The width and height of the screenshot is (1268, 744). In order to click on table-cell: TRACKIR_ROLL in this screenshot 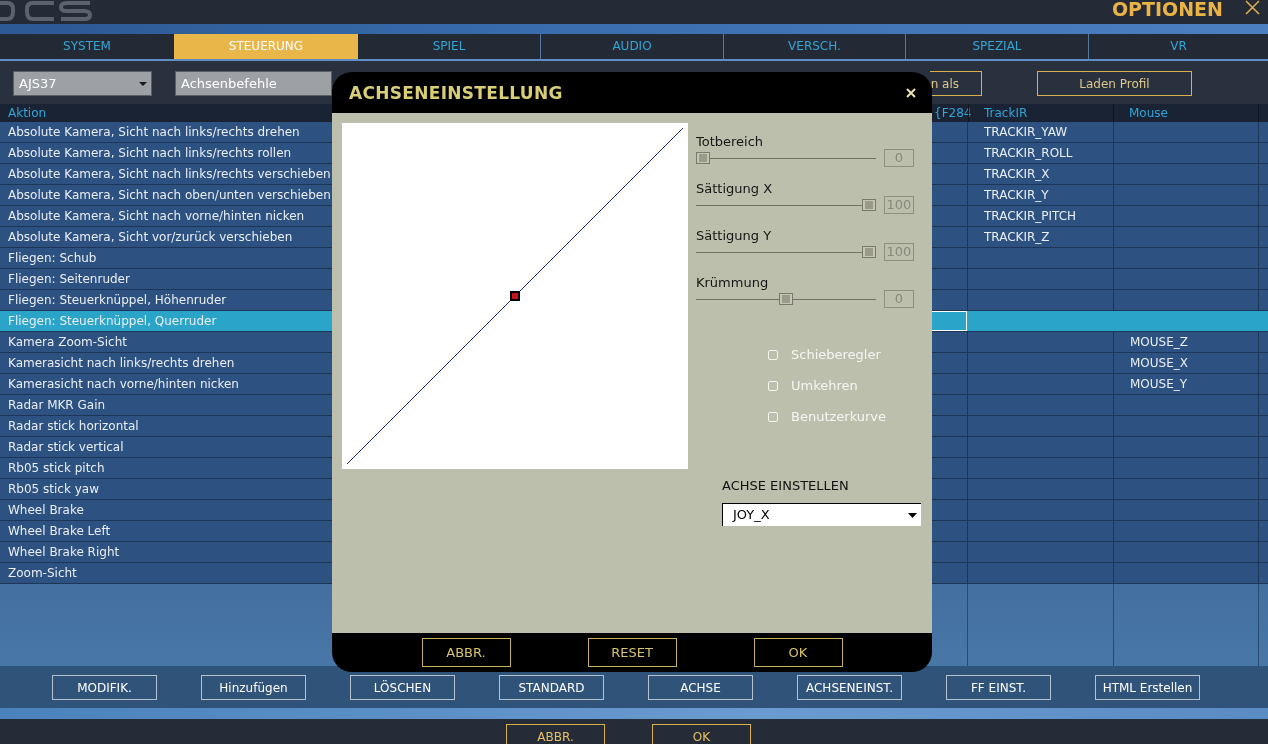, I will do `click(1040, 153)`.